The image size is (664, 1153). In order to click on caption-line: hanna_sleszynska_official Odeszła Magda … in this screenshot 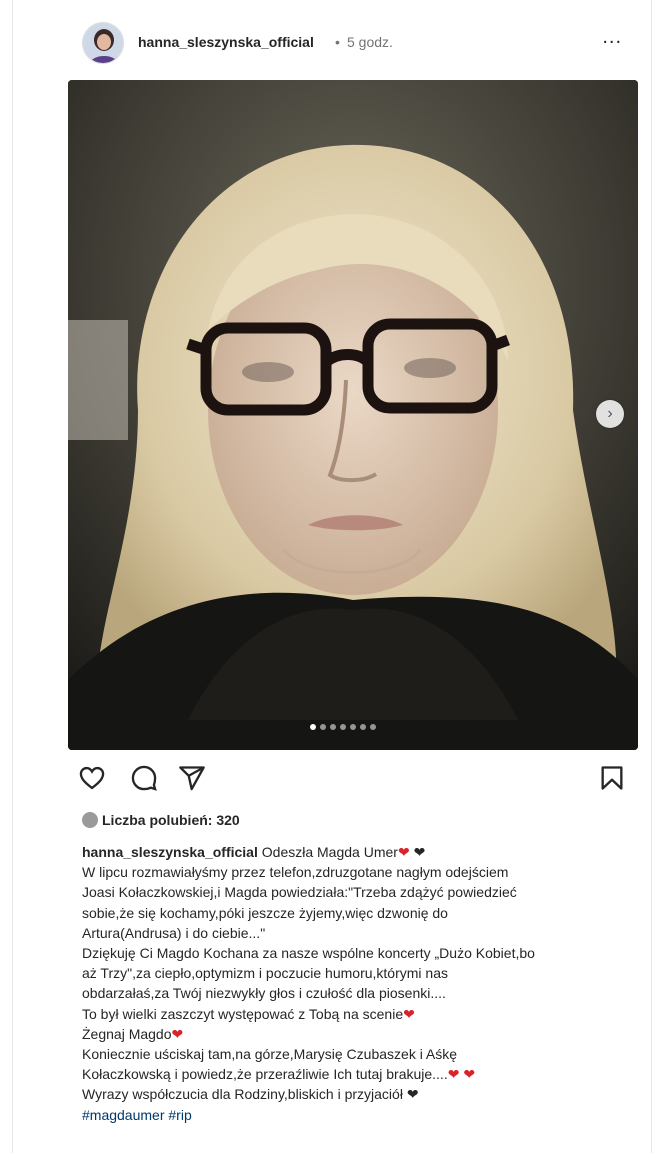, I will do `click(360, 852)`.